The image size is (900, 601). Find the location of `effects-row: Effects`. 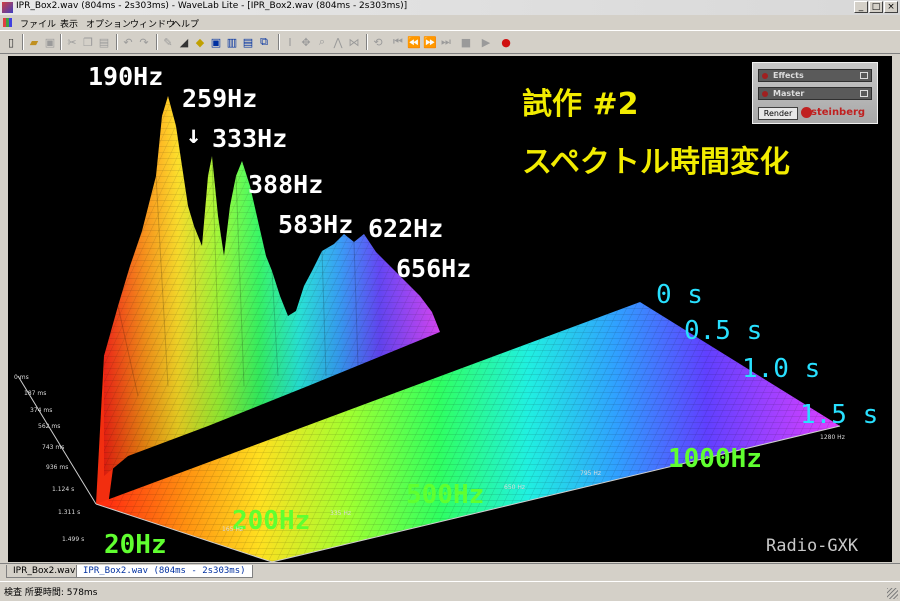

effects-row: Effects is located at coordinates (815, 75).